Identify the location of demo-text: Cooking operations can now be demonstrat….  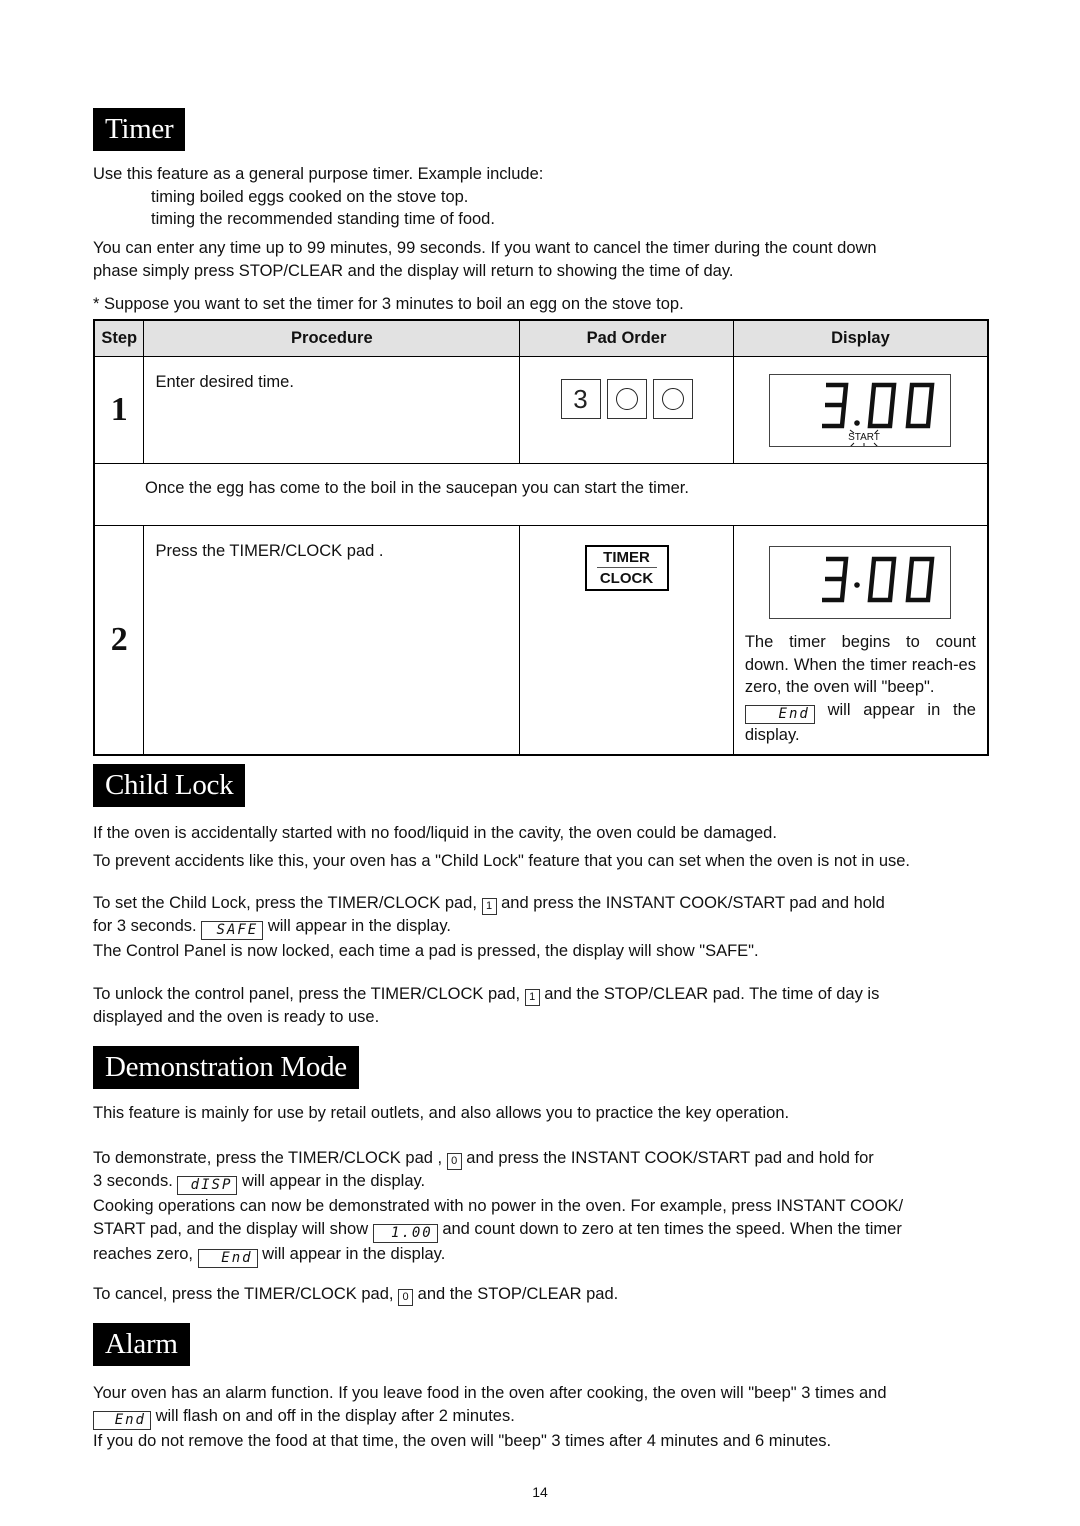
(498, 1206).